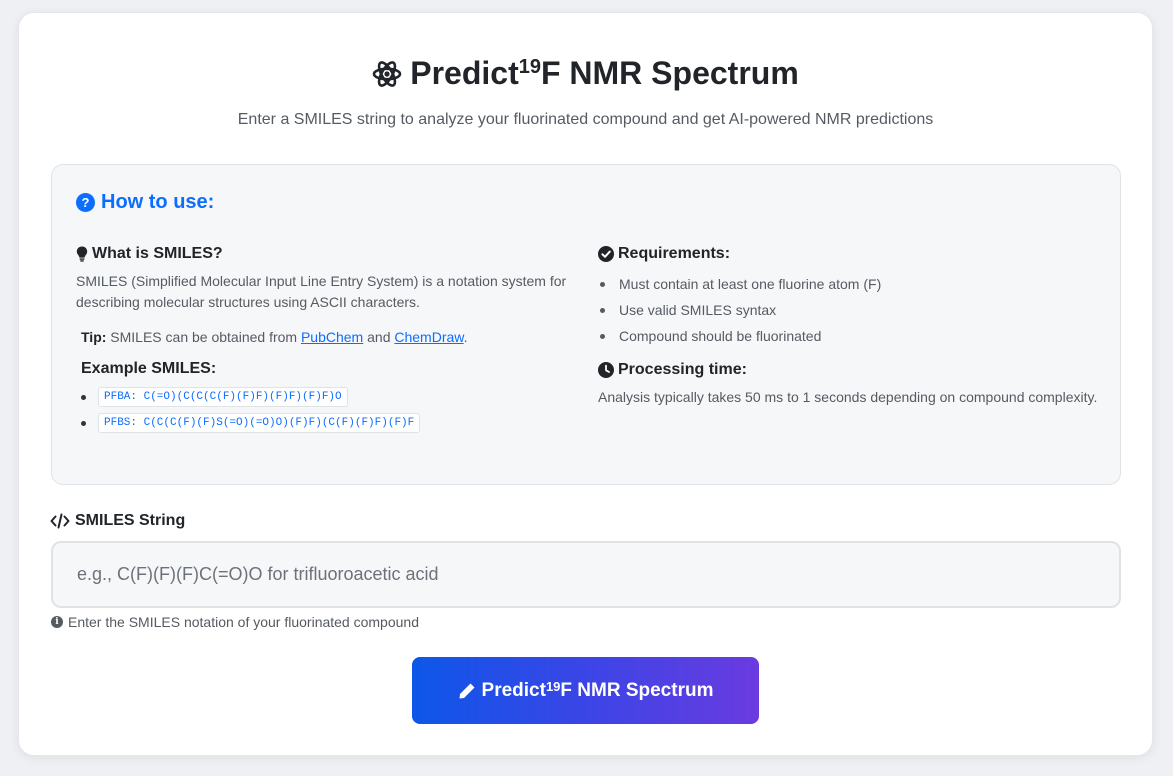 Image resolution: width=1173 pixels, height=776 pixels. What do you see at coordinates (848, 254) in the screenshot?
I see `requirements-heading: Requirements:` at bounding box center [848, 254].